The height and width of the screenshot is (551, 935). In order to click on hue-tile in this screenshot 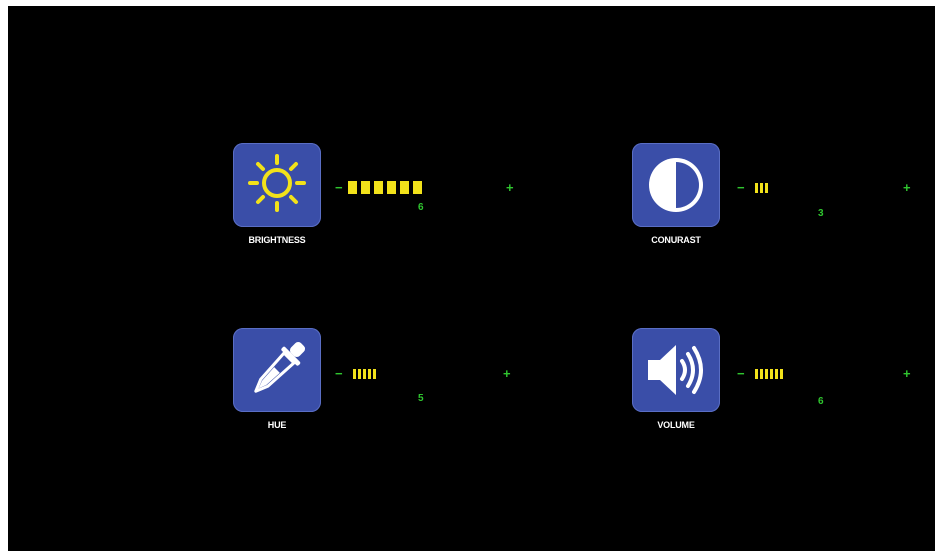, I will do `click(277, 370)`.